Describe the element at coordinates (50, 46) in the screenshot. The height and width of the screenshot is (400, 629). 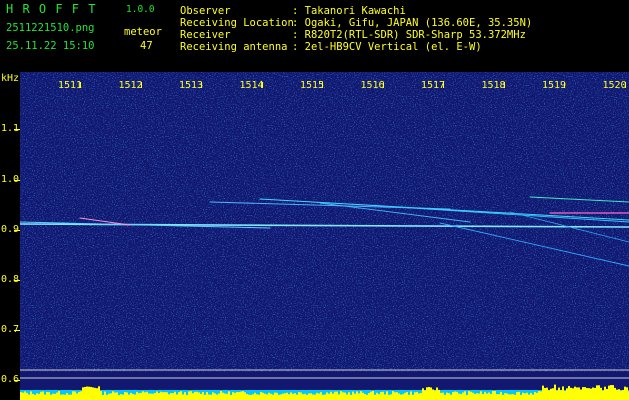
I see `capture-datetime: 25.11.22 15:10` at that location.